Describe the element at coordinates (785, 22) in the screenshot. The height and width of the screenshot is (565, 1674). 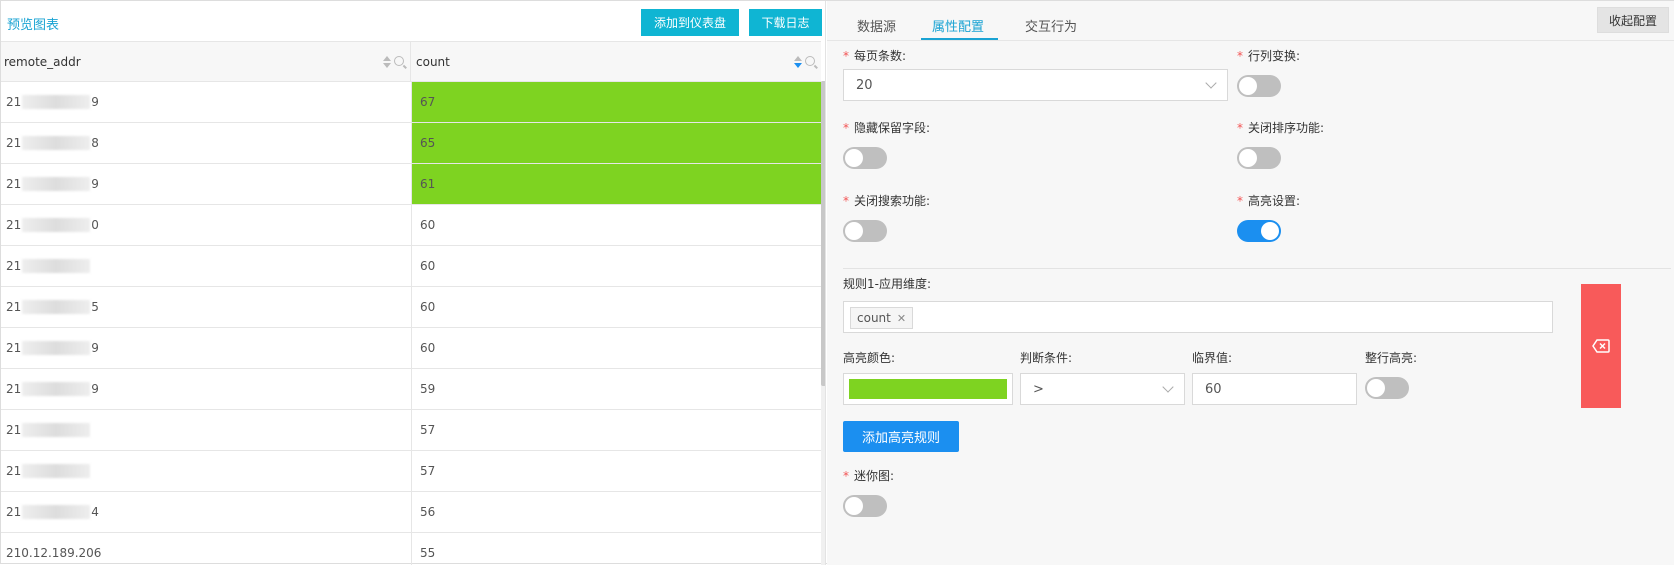
I see `download-log-button: 下载日志` at that location.